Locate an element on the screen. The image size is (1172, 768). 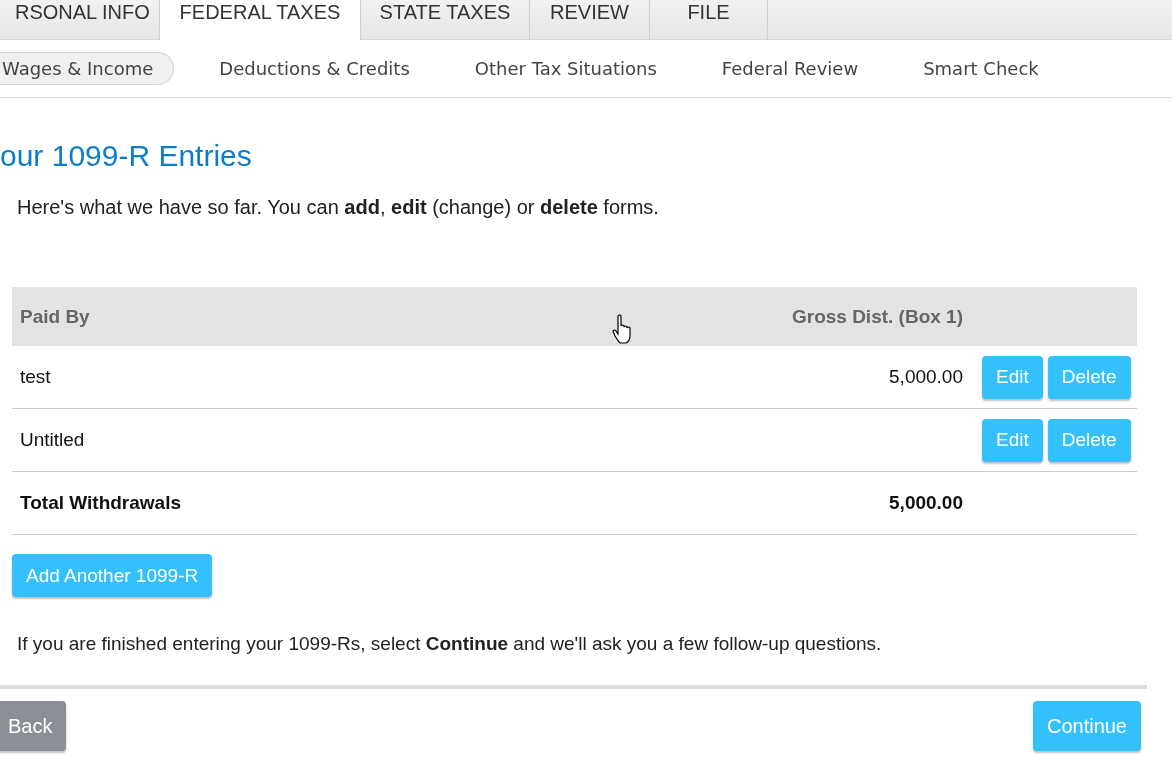
nav-tab: FEDERAL TAXES is located at coordinates (260, 20).